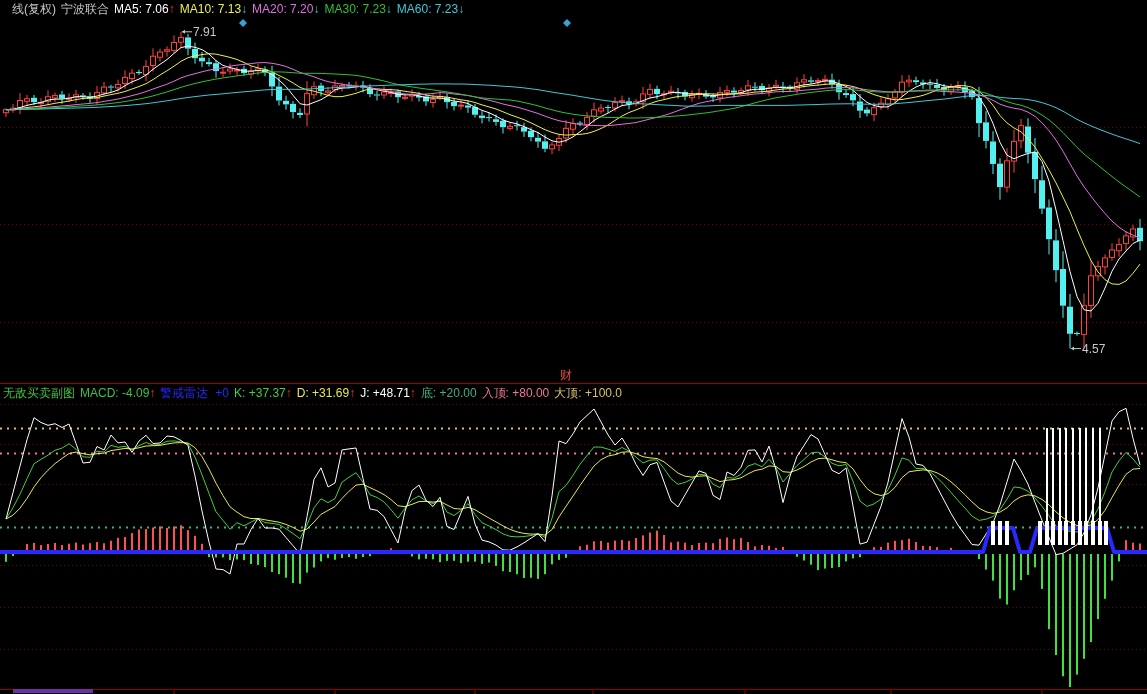  Describe the element at coordinates (222, 393) in the screenshot. I see `radar-value: +0` at that location.